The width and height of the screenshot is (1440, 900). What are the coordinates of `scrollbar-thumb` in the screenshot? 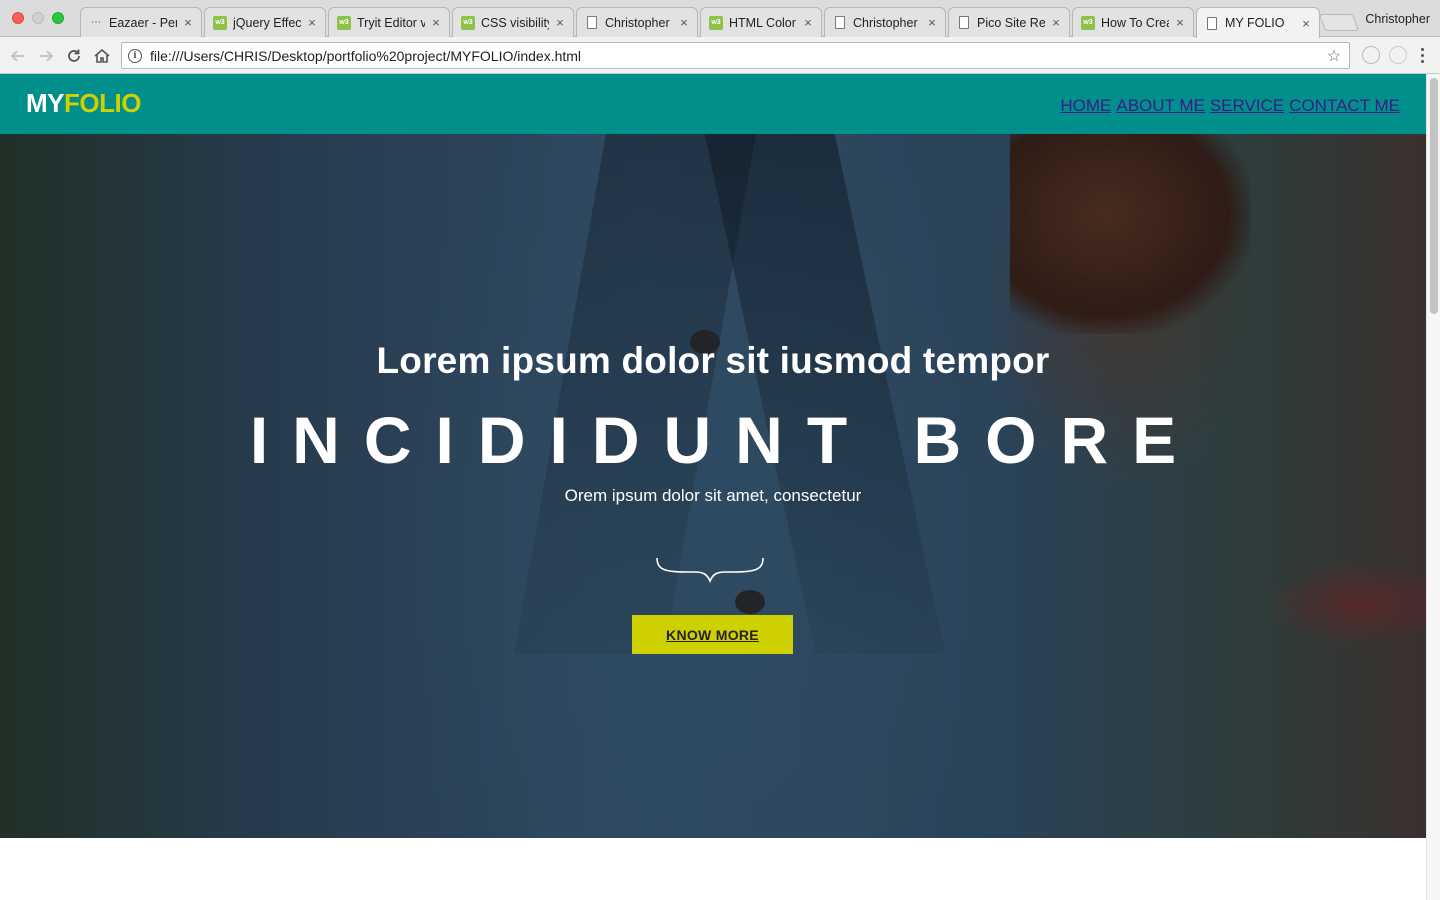 It's located at (1434, 196).